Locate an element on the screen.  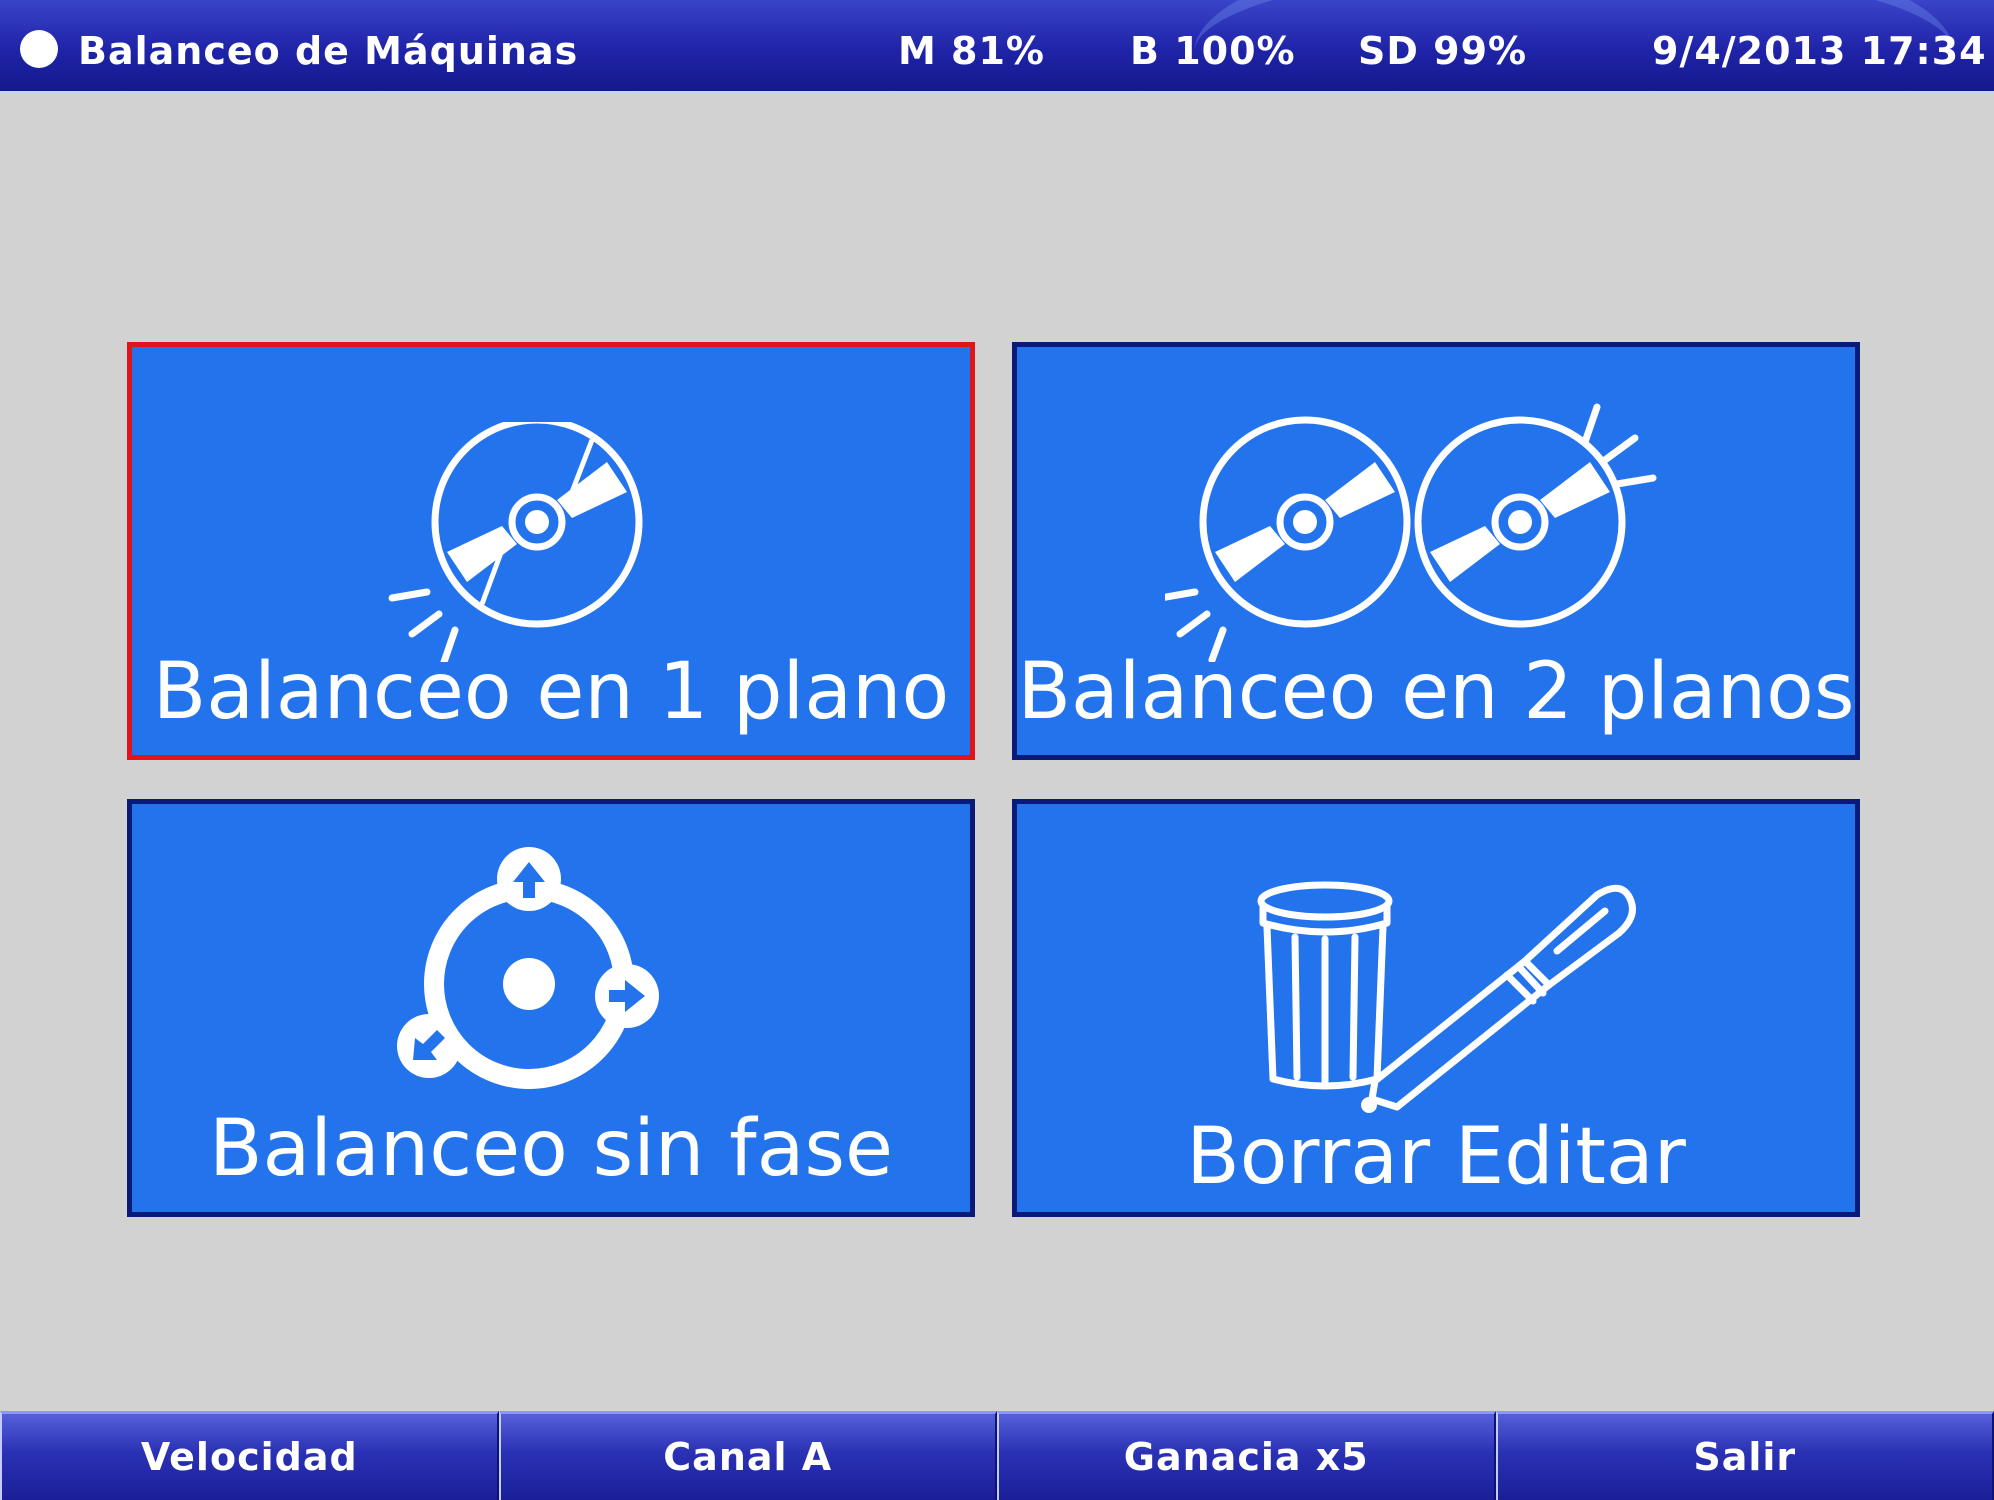
trash-pen-icon is located at coordinates (1446, 997).